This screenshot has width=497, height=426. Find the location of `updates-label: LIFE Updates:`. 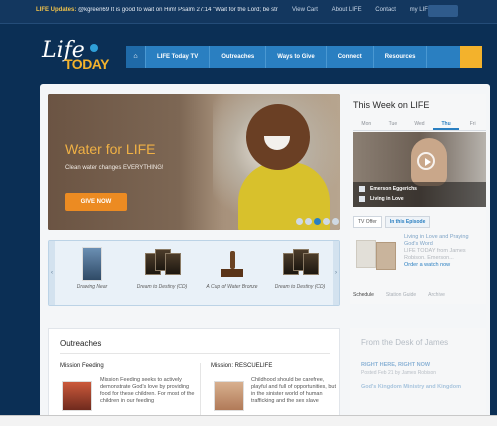

updates-label: LIFE Updates: is located at coordinates (56, 10).